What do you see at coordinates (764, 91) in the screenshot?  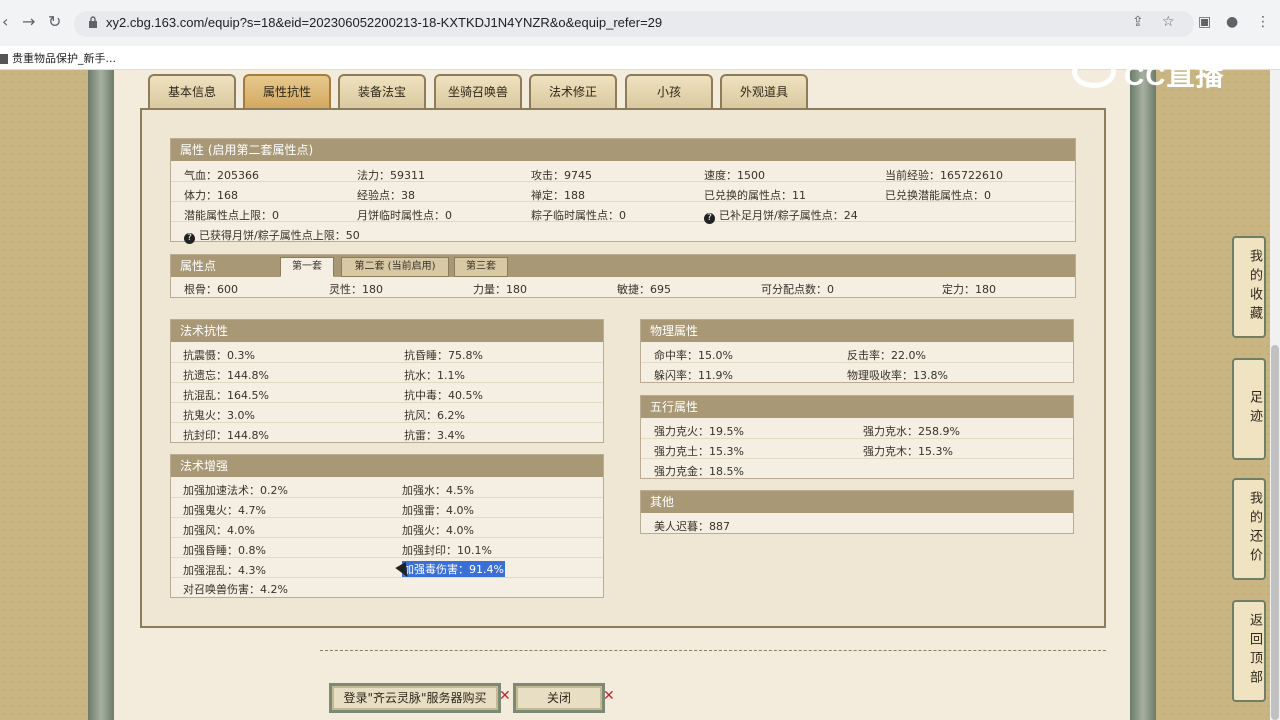 I see `tab-appearance: 外观道具` at bounding box center [764, 91].